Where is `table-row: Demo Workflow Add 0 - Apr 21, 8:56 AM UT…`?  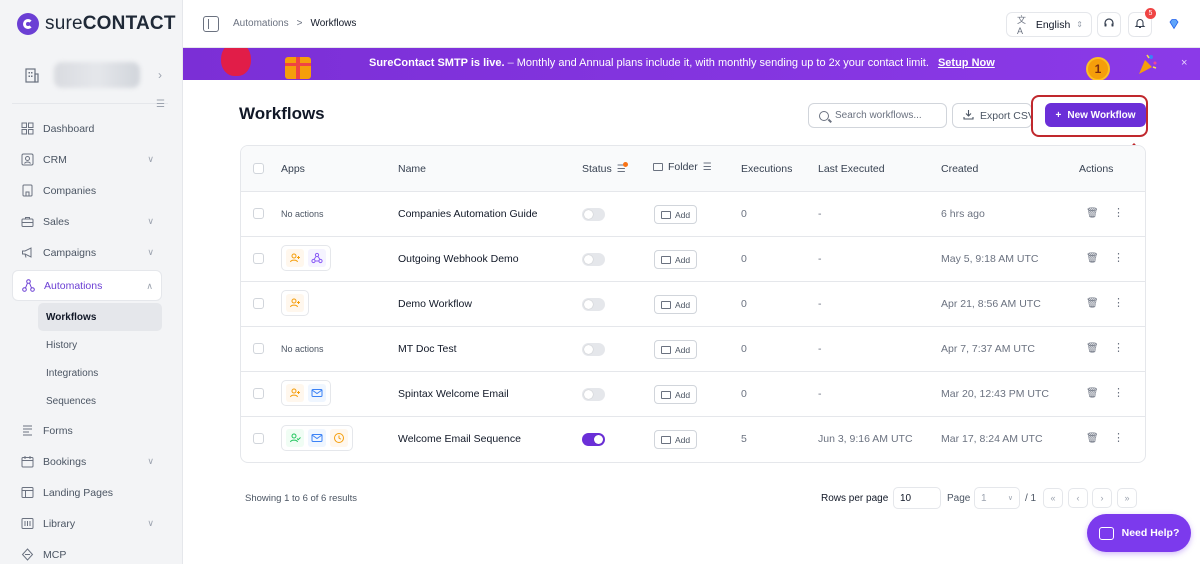
table-row: Demo Workflow Add 0 - Apr 21, 8:56 AM UT… is located at coordinates (693, 304).